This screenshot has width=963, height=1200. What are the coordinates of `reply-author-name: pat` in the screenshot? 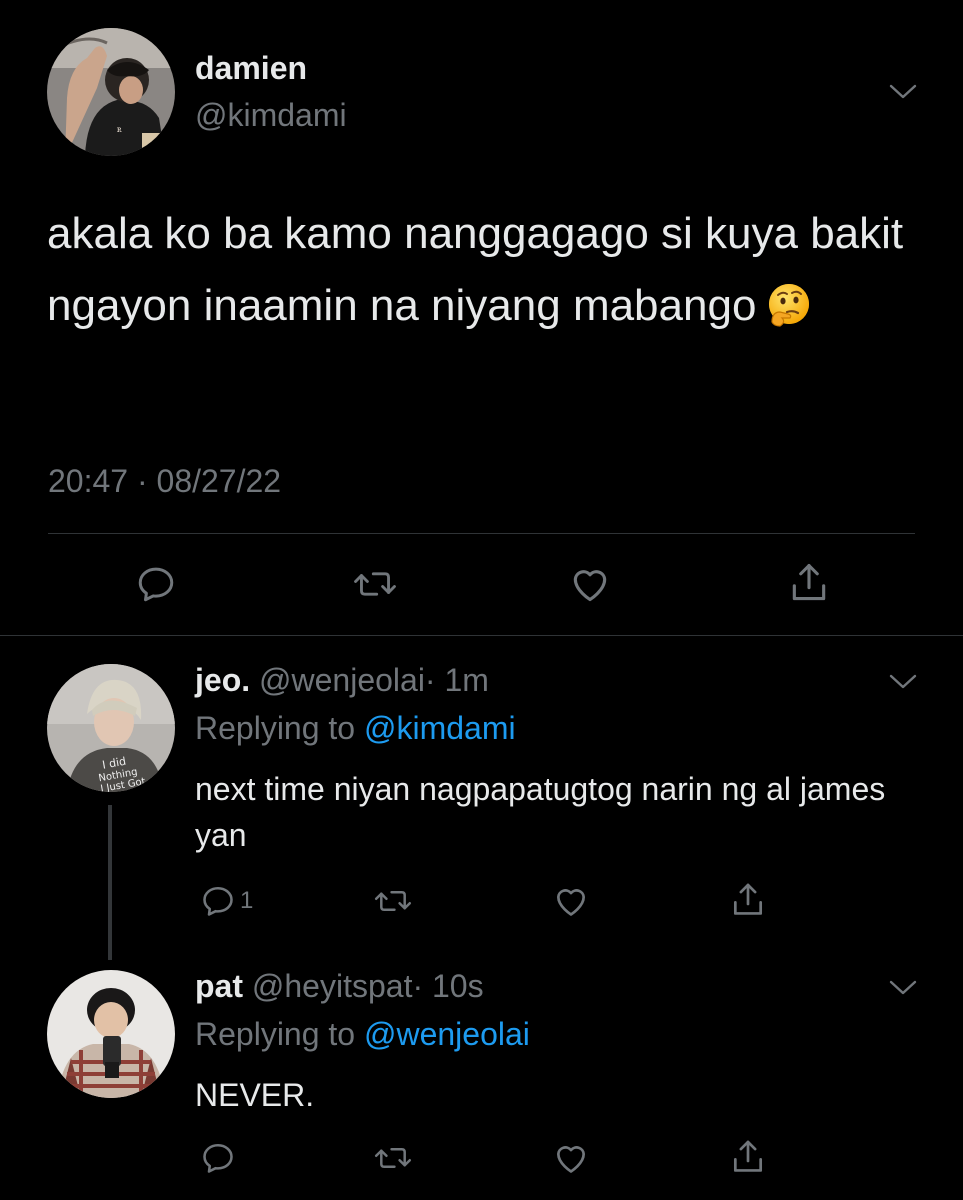 It's located at (219, 986).